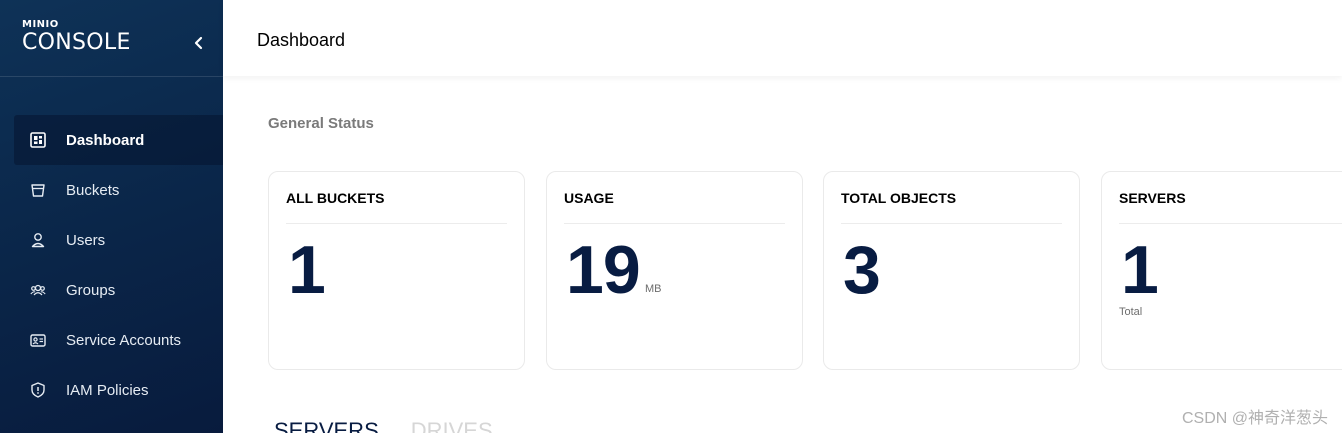  Describe the element at coordinates (38, 340) in the screenshot. I see `service-accounts-icon` at that location.